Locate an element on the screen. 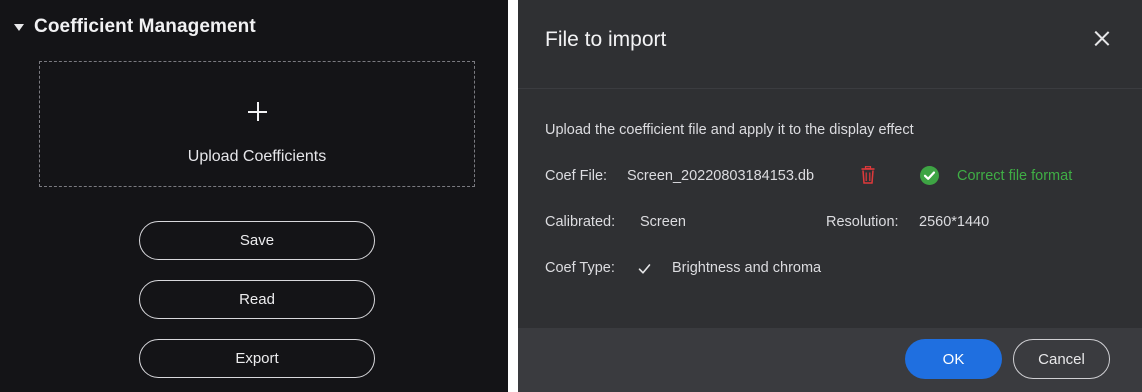  coef-type-label: Coef Type: is located at coordinates (580, 268).